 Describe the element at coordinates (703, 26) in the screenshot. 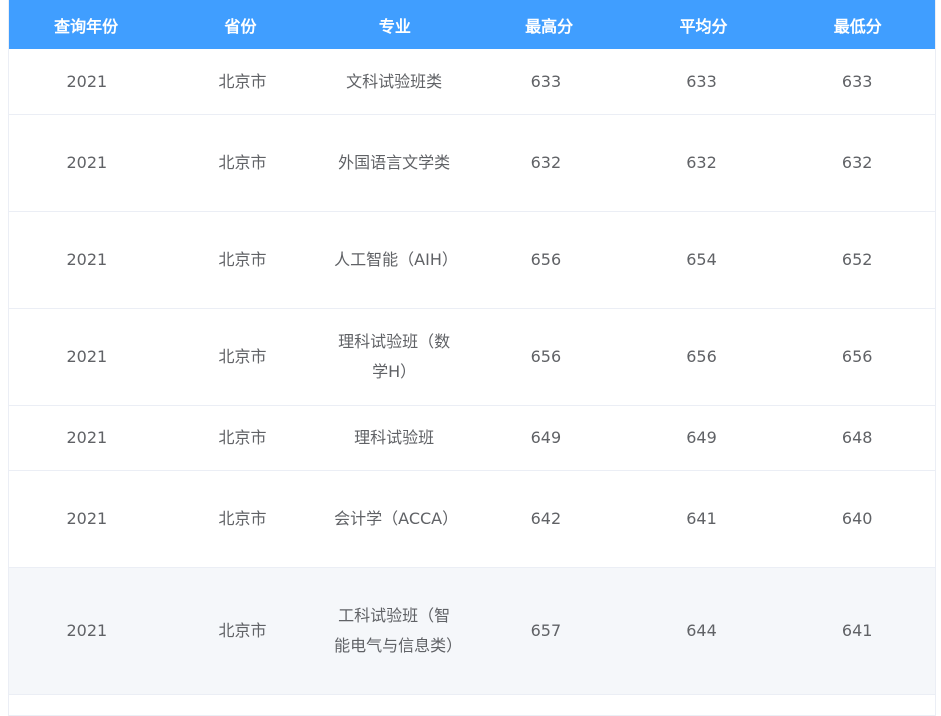

I see `header-avg-score: 平均分` at that location.